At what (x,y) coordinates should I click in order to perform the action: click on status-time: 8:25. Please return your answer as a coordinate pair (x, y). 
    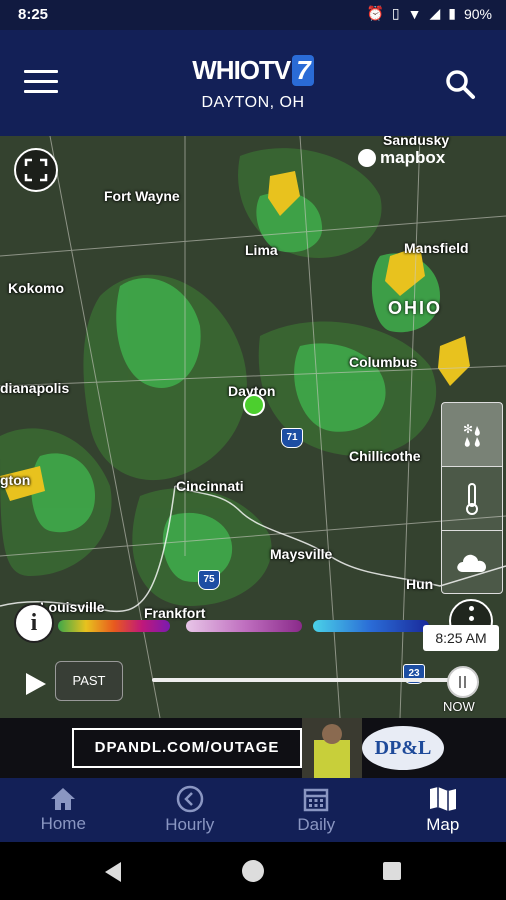
    Looking at the image, I should click on (33, 14).